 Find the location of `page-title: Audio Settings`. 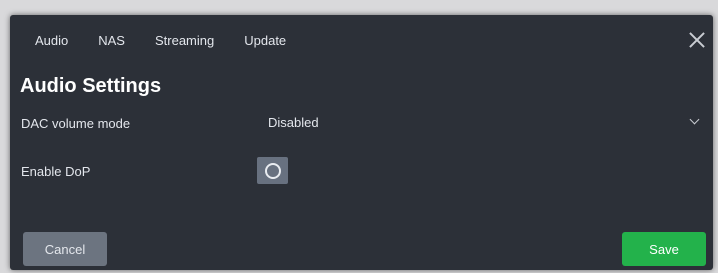

page-title: Audio Settings is located at coordinates (91, 86).